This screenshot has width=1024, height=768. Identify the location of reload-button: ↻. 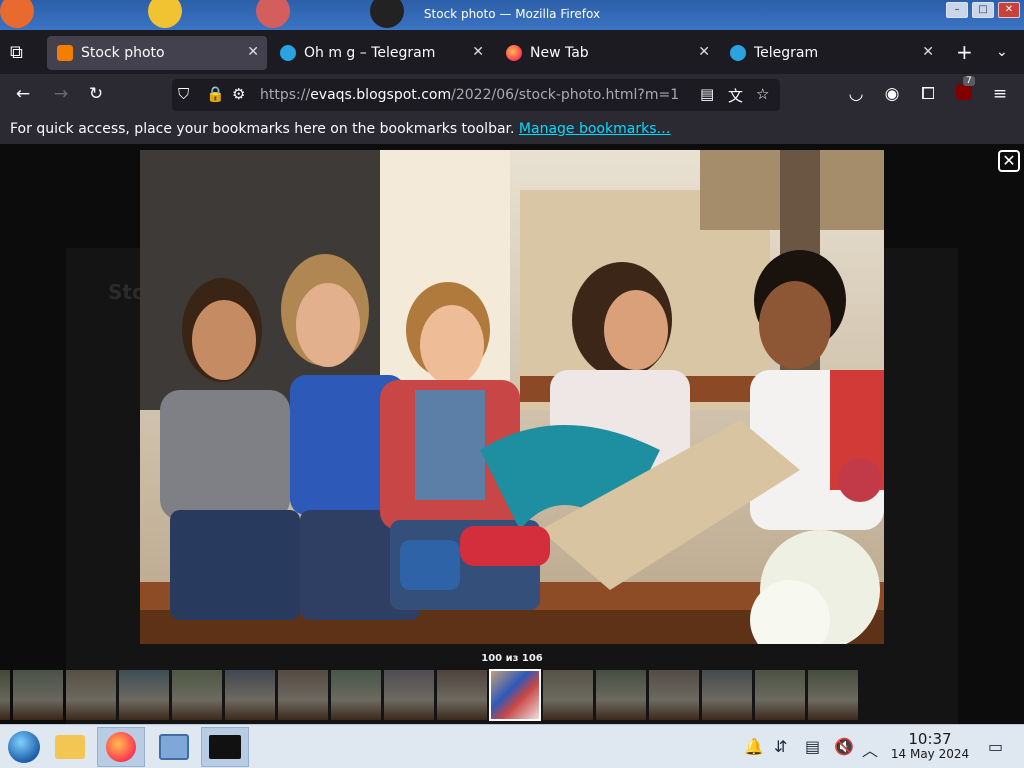
(96, 94).